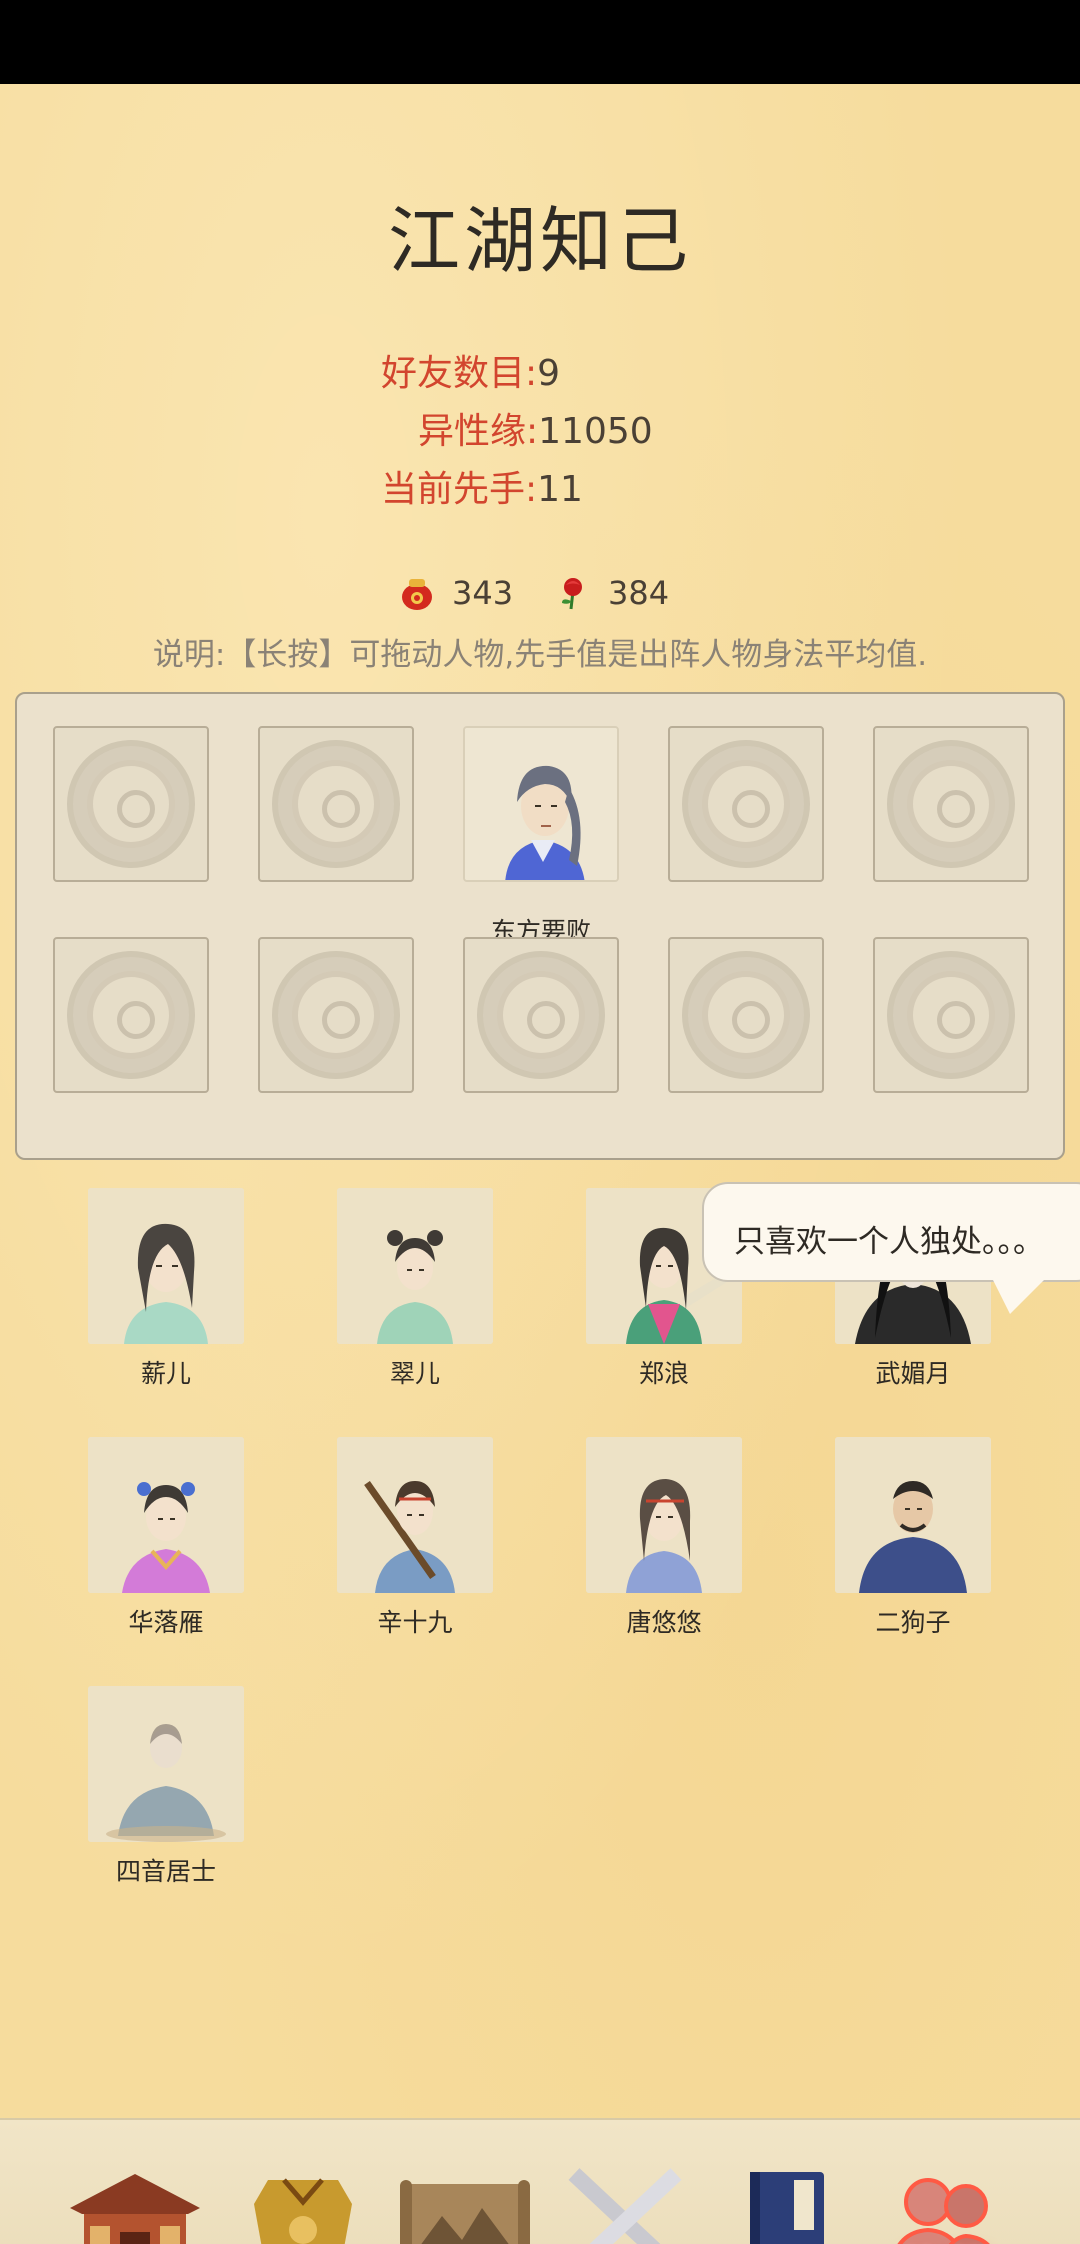  Describe the element at coordinates (663, 1373) in the screenshot. I see `companion-name: 郑浪` at that location.